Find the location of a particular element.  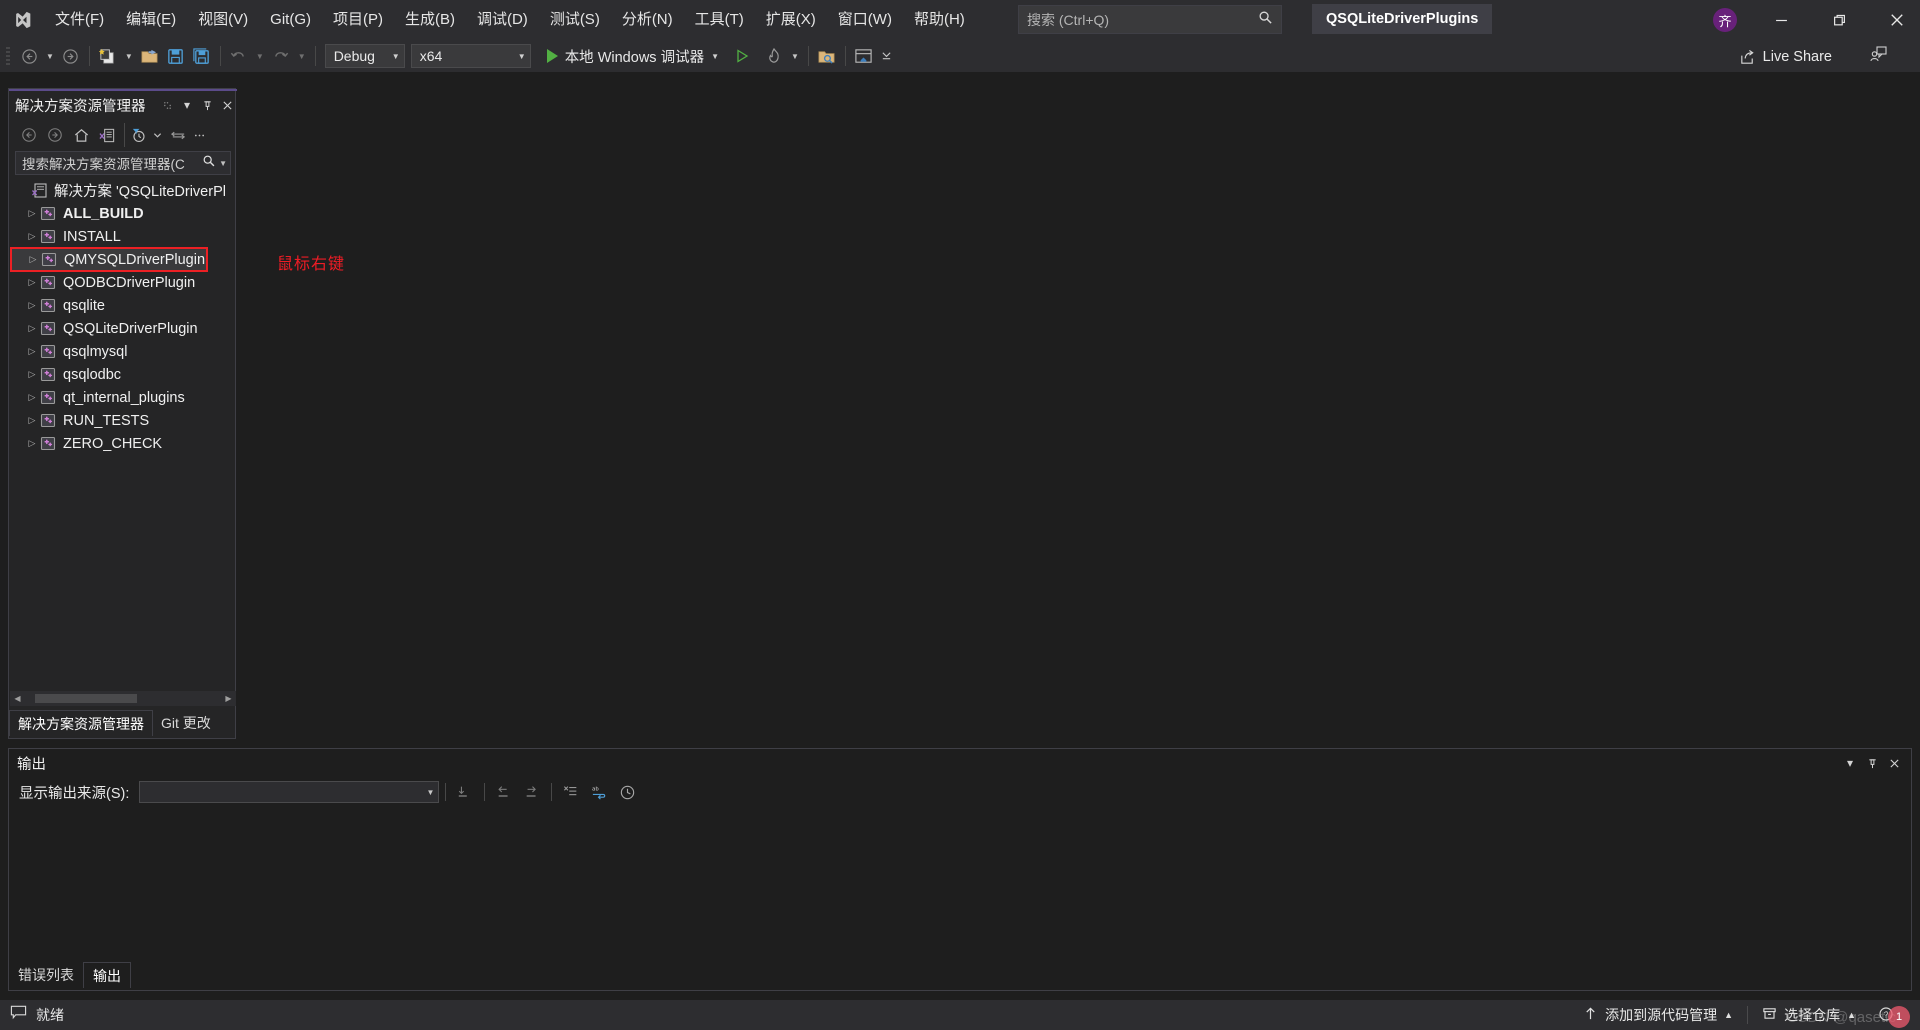

menu-item-extensions: 扩展(X) is located at coordinates (791, 20).